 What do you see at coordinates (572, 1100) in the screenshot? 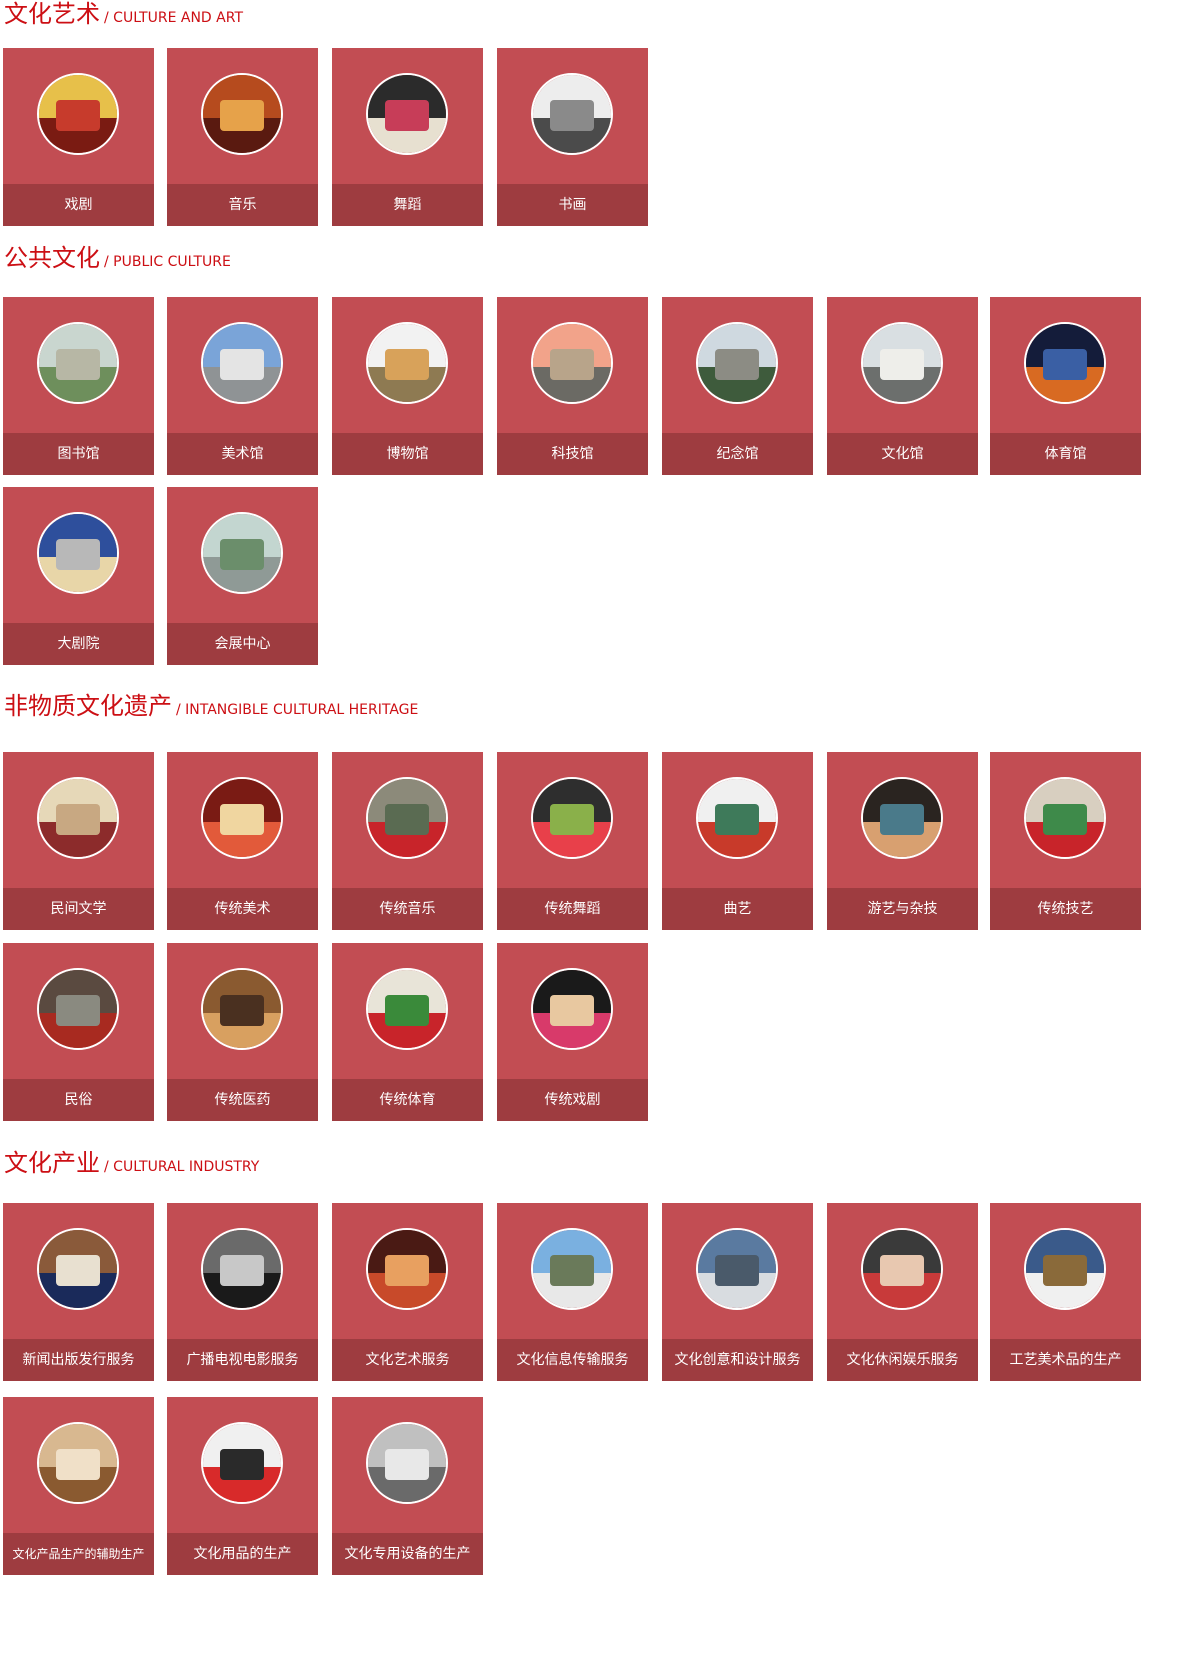
I see `category-card-label: 传统戏剧` at bounding box center [572, 1100].